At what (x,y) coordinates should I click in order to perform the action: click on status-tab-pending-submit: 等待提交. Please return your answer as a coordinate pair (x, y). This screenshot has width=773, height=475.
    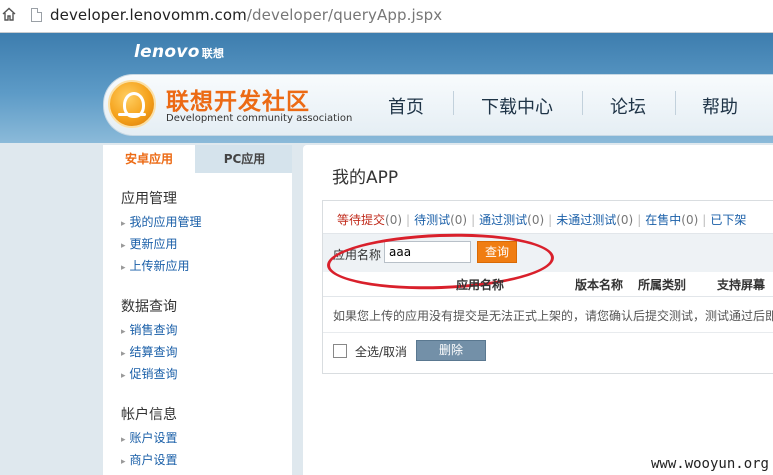
    Looking at the image, I should click on (361, 220).